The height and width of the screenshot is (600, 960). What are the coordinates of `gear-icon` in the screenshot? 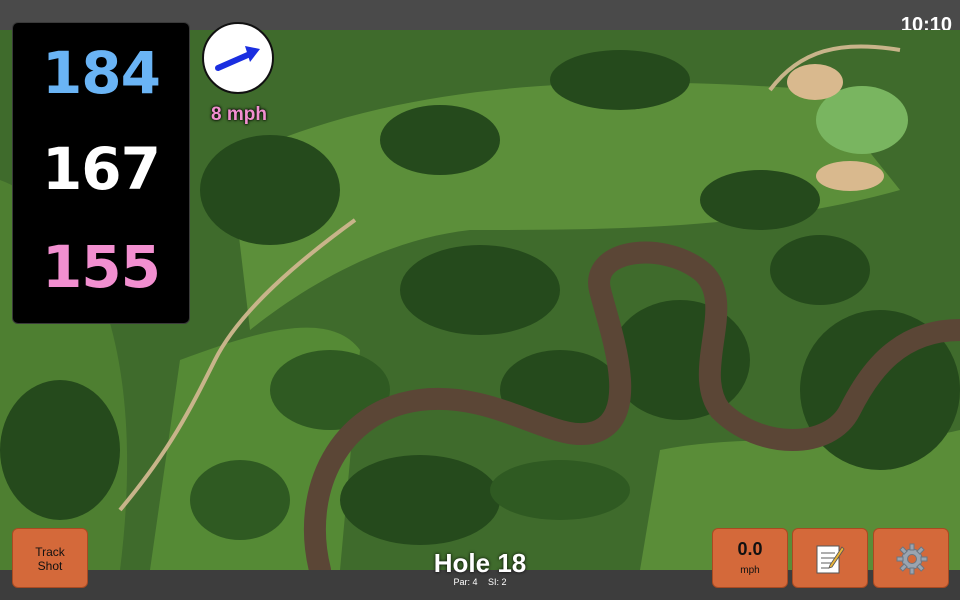 It's located at (912, 559).